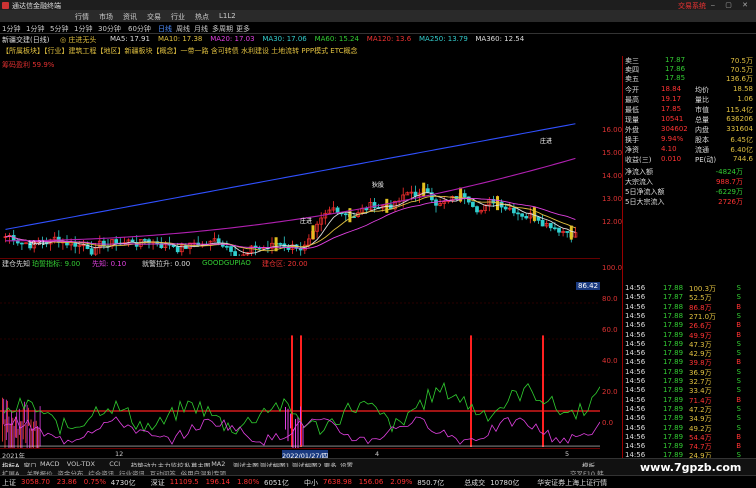 This screenshot has height=488, width=756. Describe the element at coordinates (632, 120) in the screenshot. I see `field-label: 现量` at that location.